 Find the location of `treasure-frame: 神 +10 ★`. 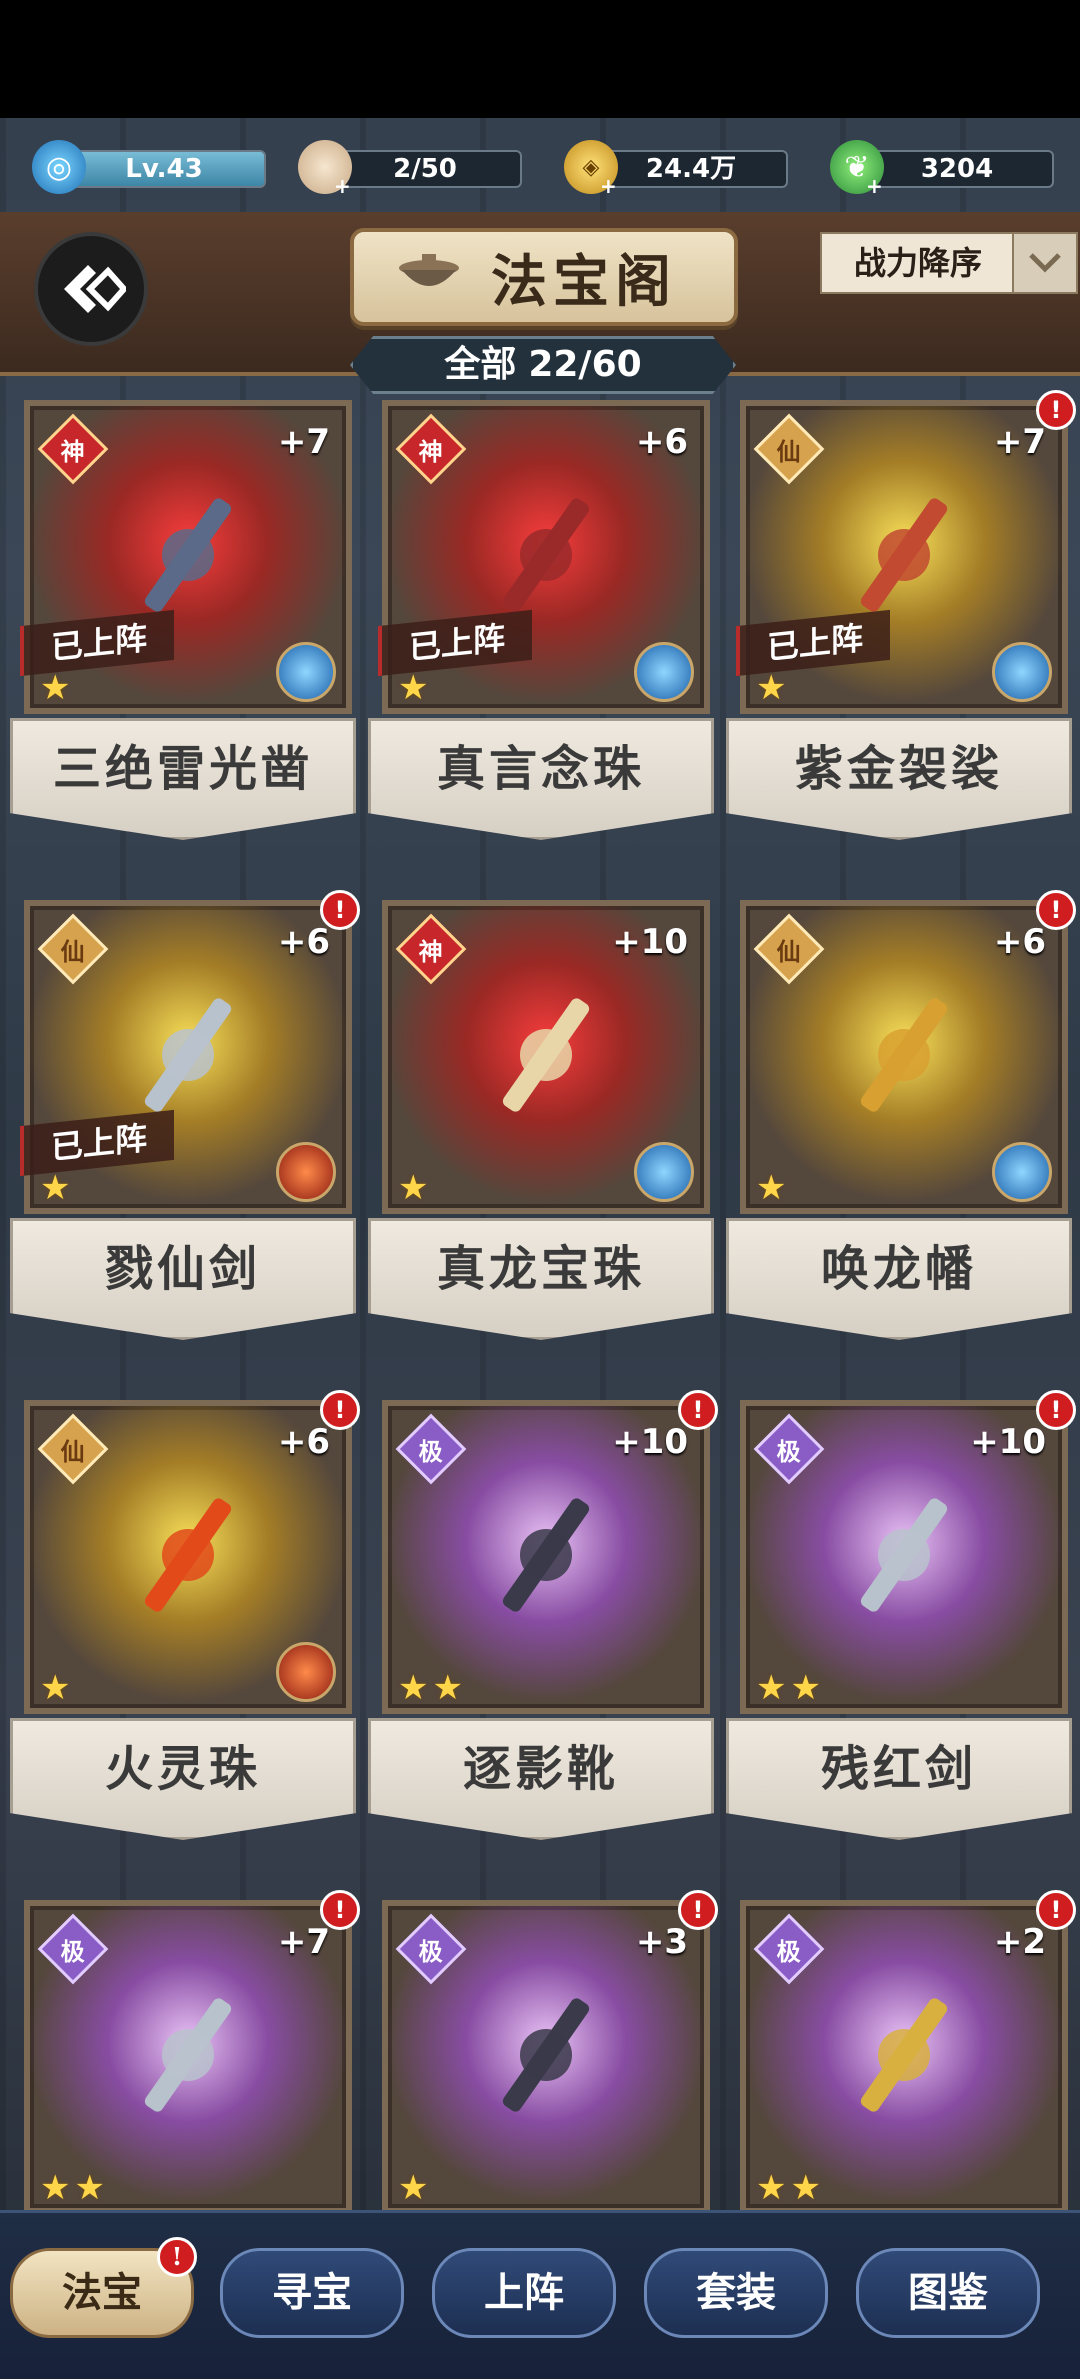

treasure-frame: 神 +10 ★ is located at coordinates (546, 1057).